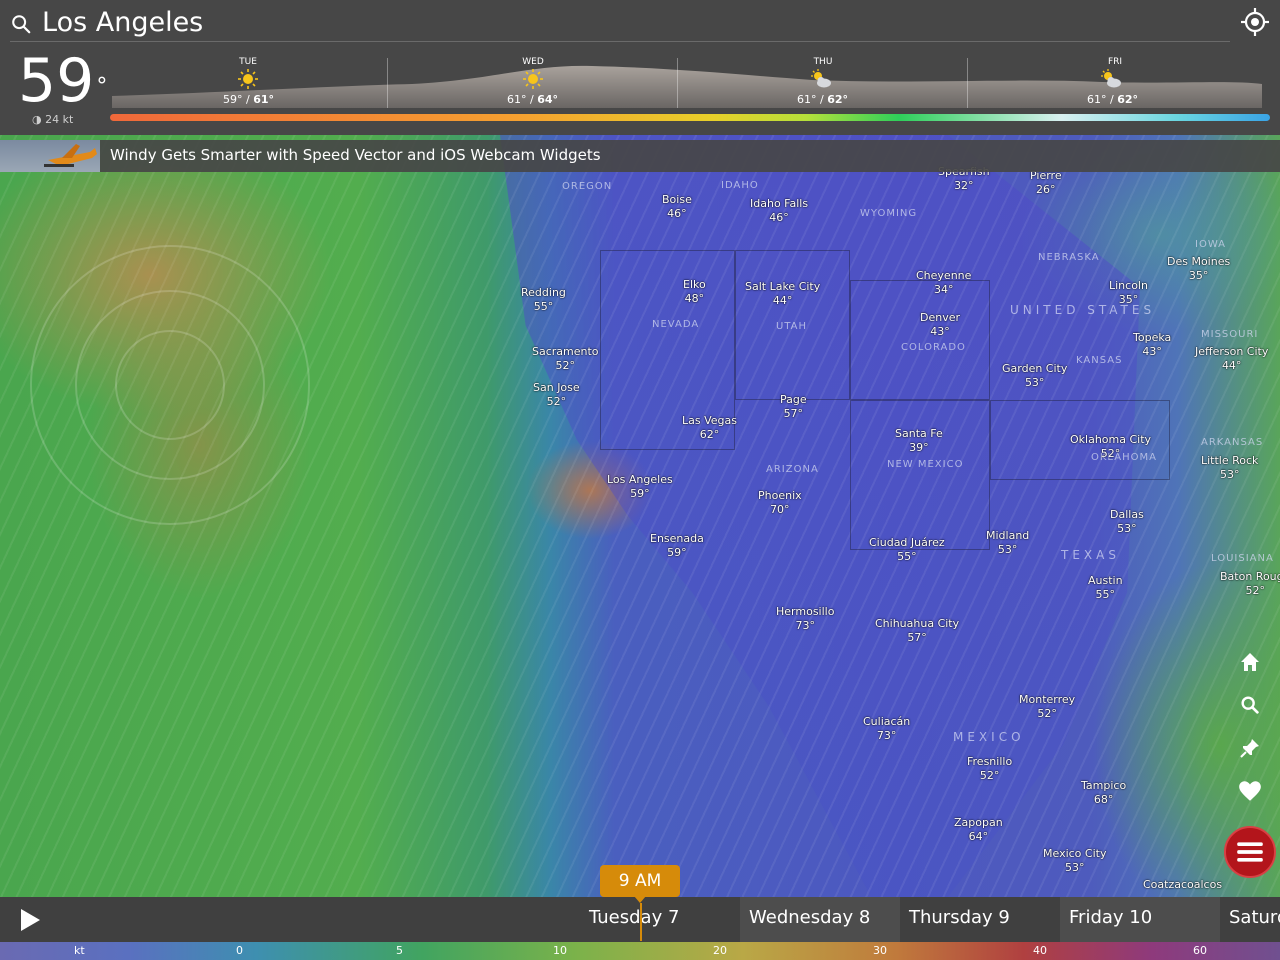 The image size is (1280, 960). Describe the element at coordinates (1250, 748) in the screenshot. I see `pin-button` at that location.